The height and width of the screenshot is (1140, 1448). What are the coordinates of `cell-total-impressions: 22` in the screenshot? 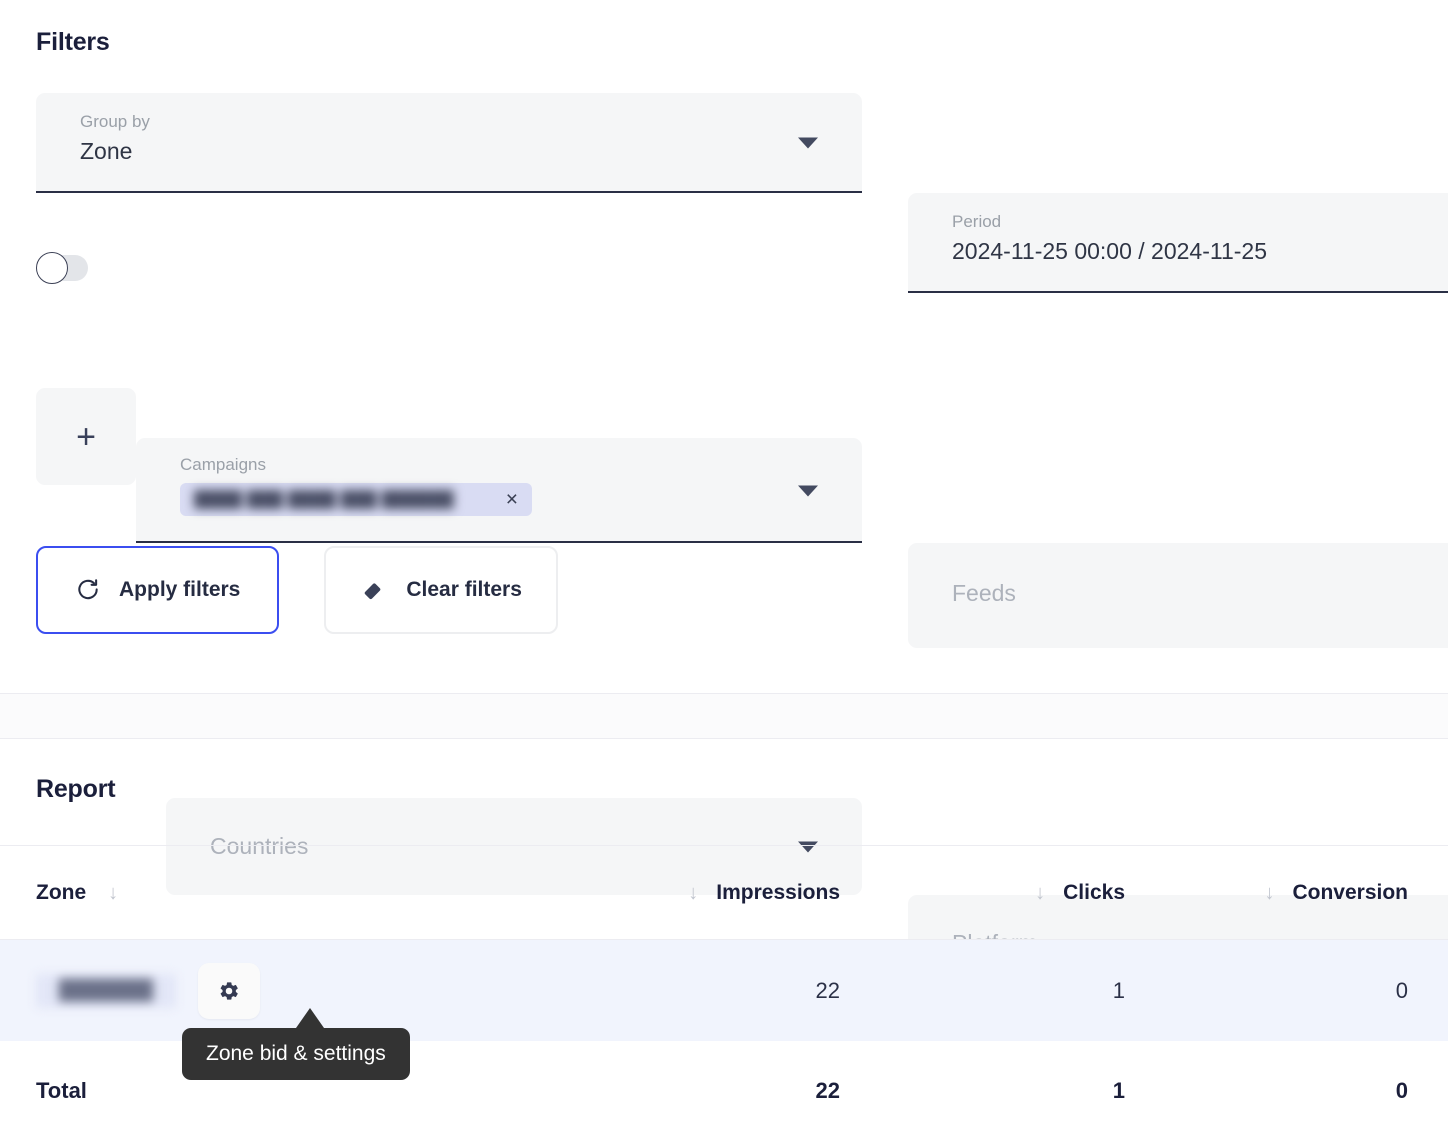 It's located at (700, 1091).